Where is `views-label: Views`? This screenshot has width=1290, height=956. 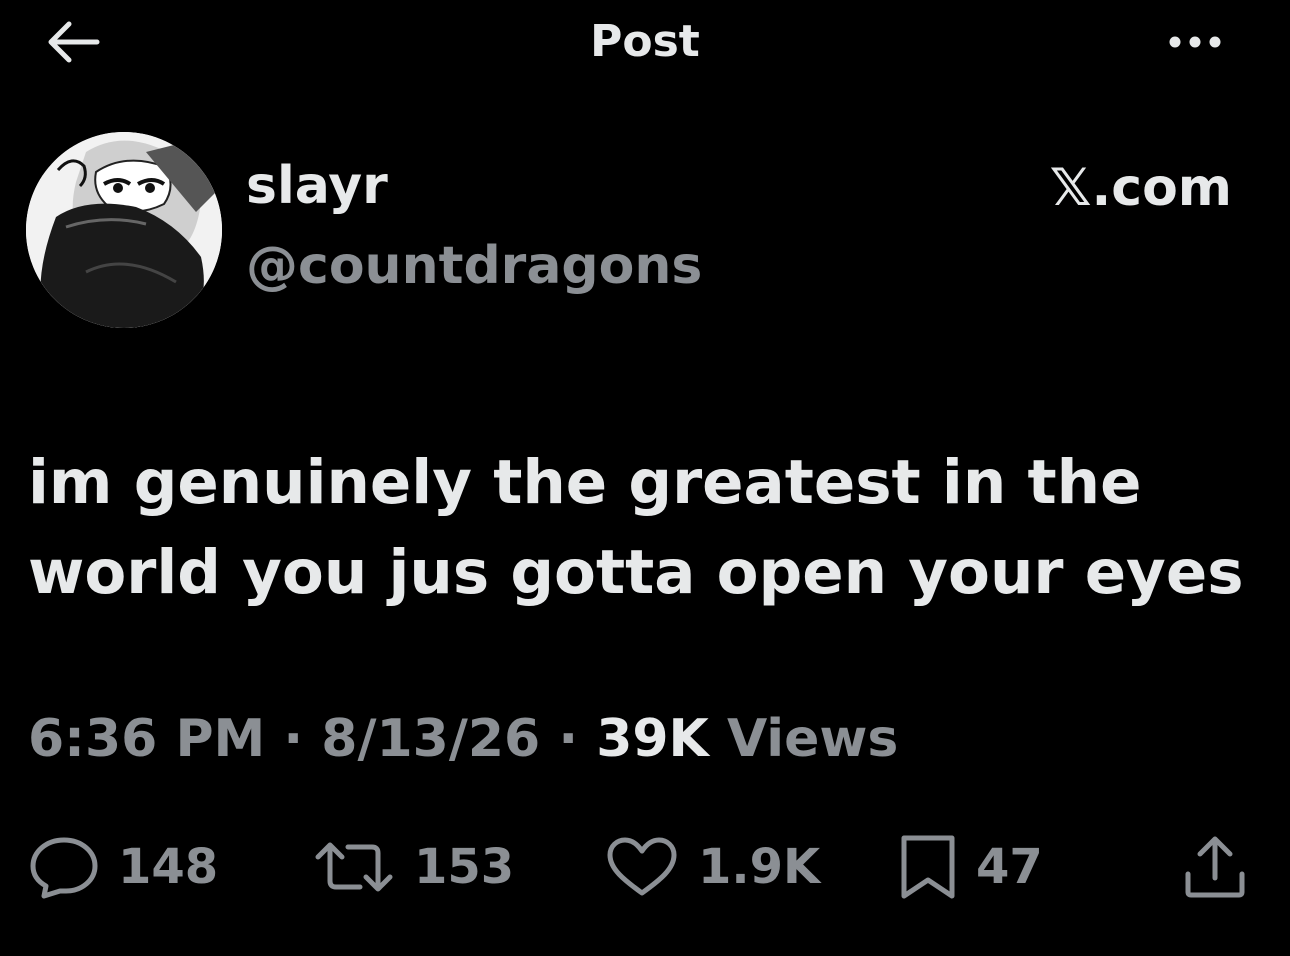 views-label: Views is located at coordinates (812, 739).